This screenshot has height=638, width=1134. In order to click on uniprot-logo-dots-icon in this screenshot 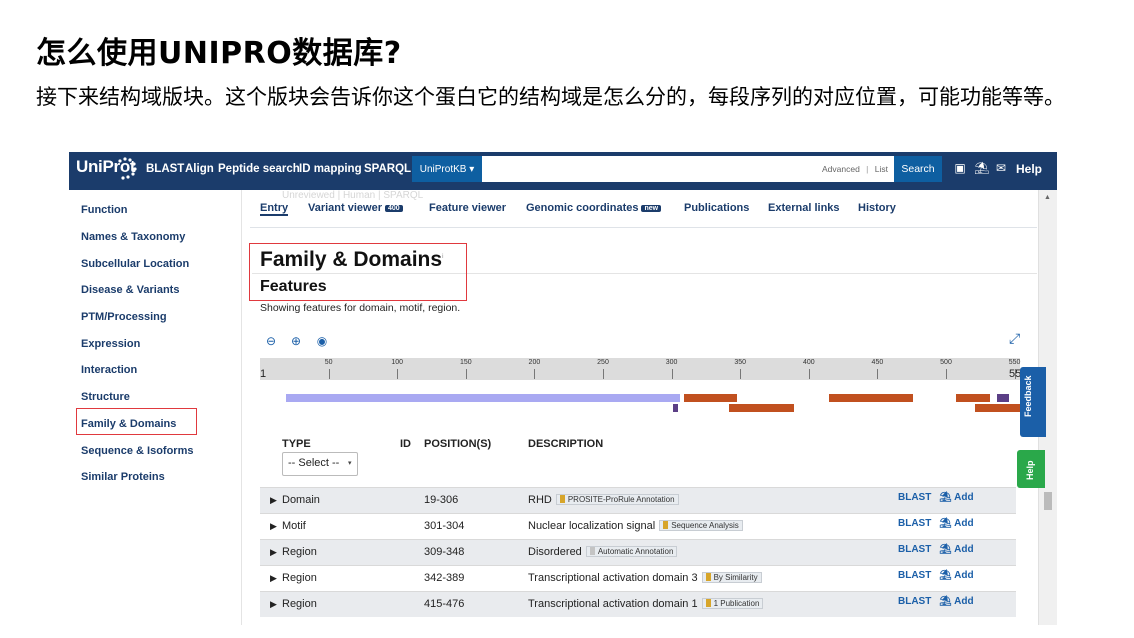, I will do `click(127, 168)`.